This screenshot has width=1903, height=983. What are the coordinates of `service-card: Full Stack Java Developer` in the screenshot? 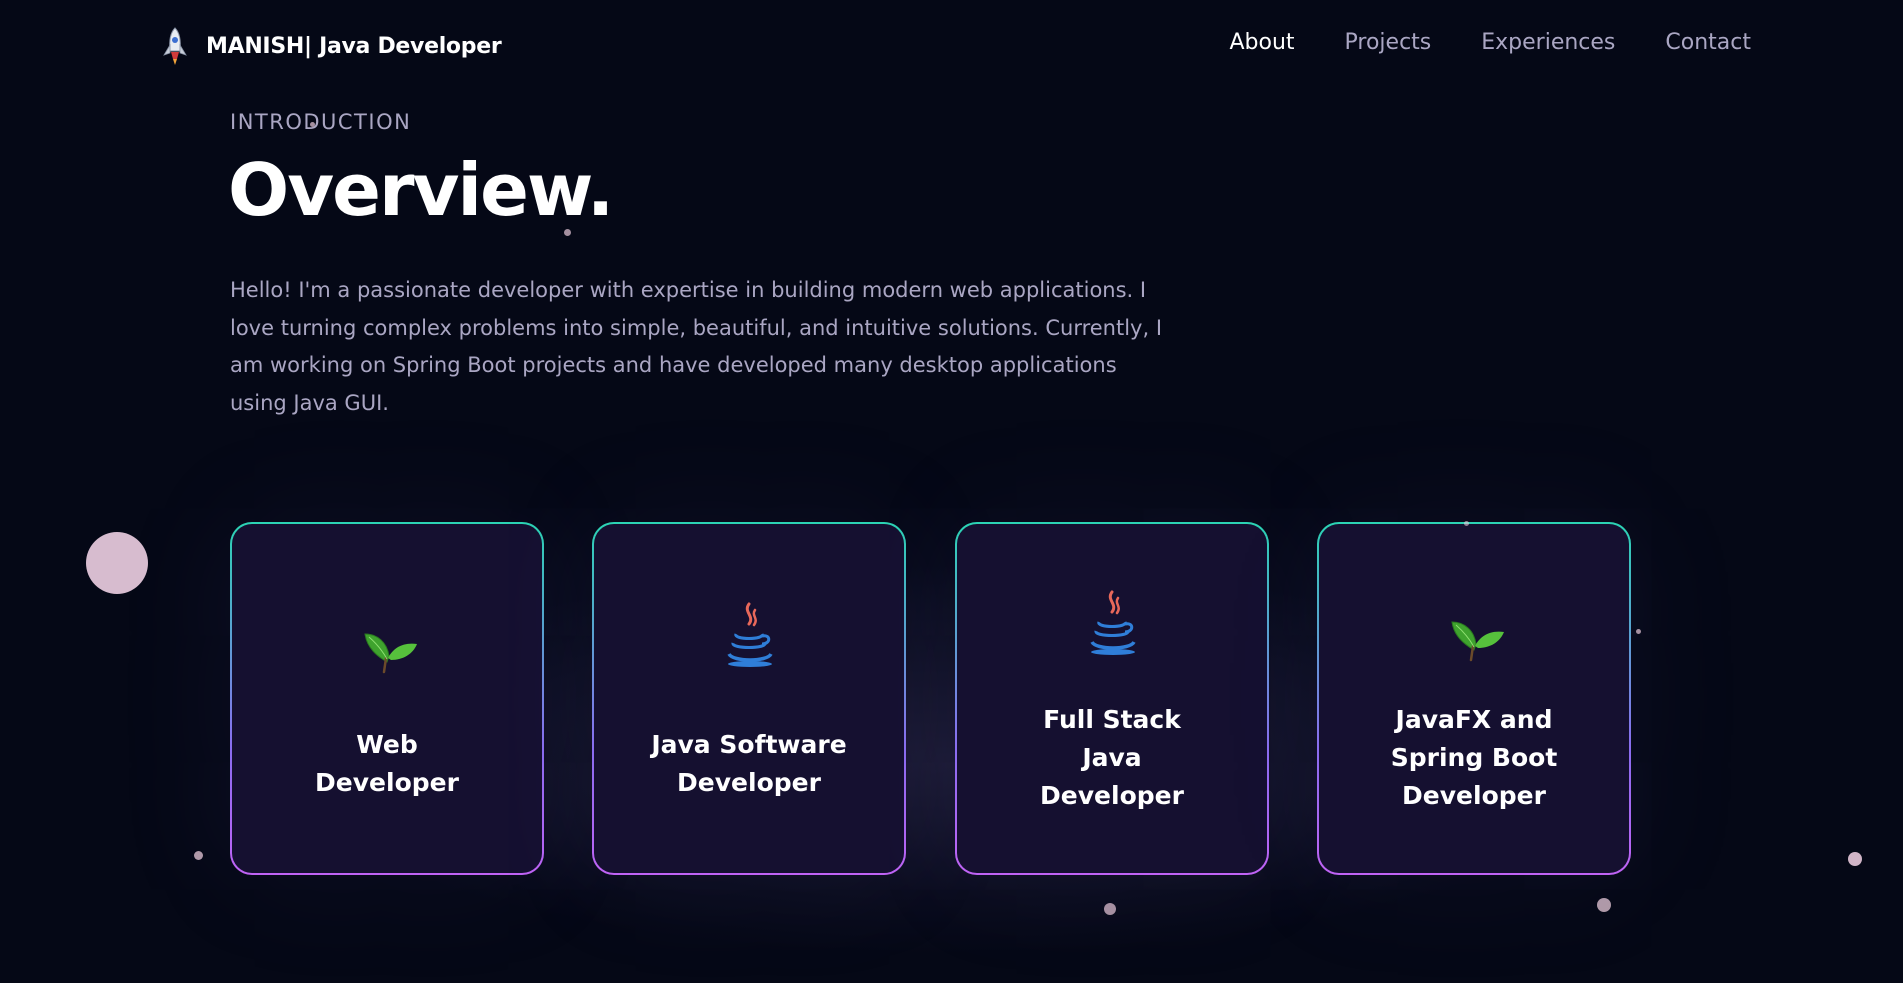 It's located at (1112, 698).